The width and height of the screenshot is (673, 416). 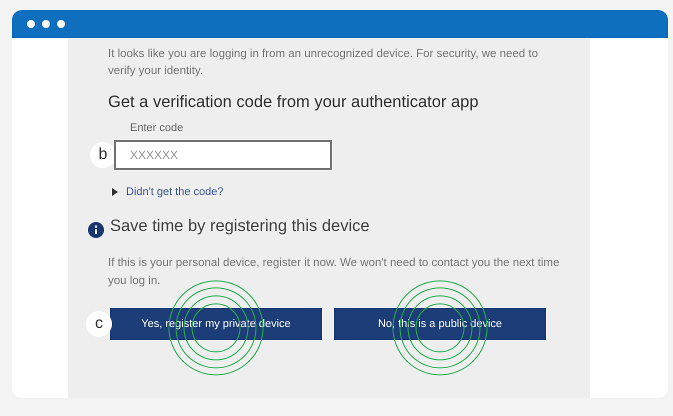 What do you see at coordinates (223, 155) in the screenshot?
I see `code-input-field: XXXXXX` at bounding box center [223, 155].